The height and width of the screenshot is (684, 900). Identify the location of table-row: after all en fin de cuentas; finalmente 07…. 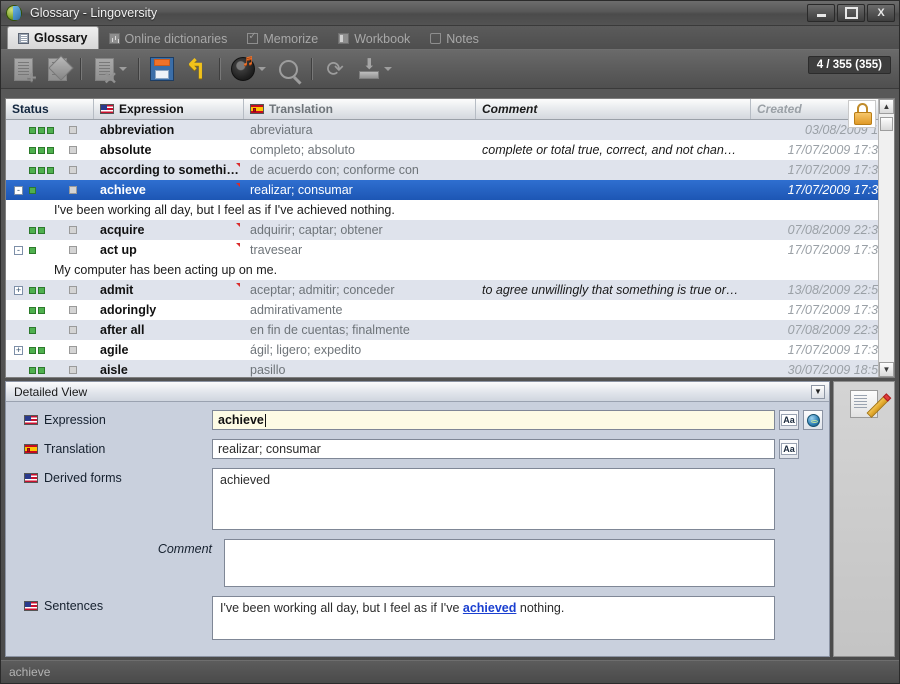
(450, 330).